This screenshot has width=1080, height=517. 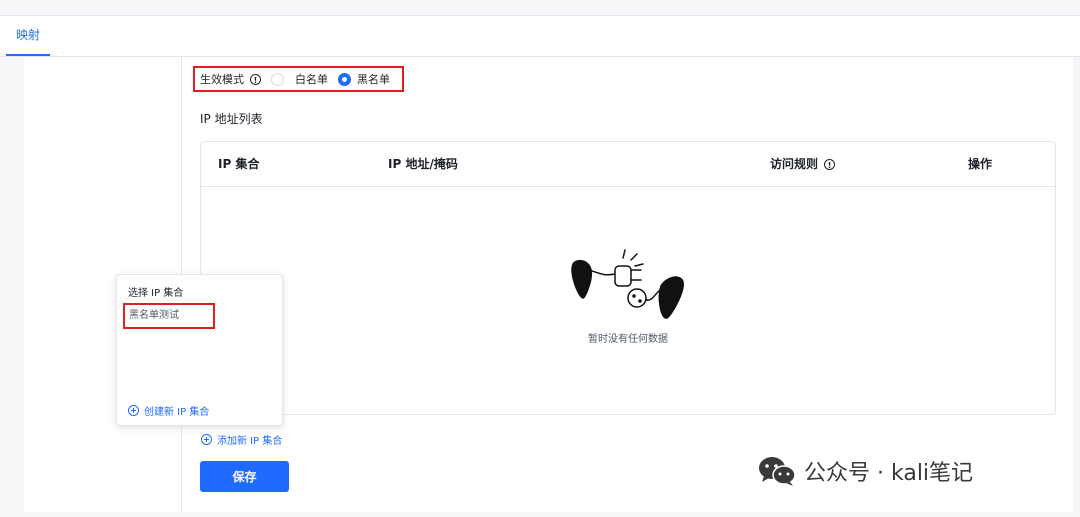 I want to click on dropdown-option-blacklist-test: 黑名单测试, so click(x=169, y=316).